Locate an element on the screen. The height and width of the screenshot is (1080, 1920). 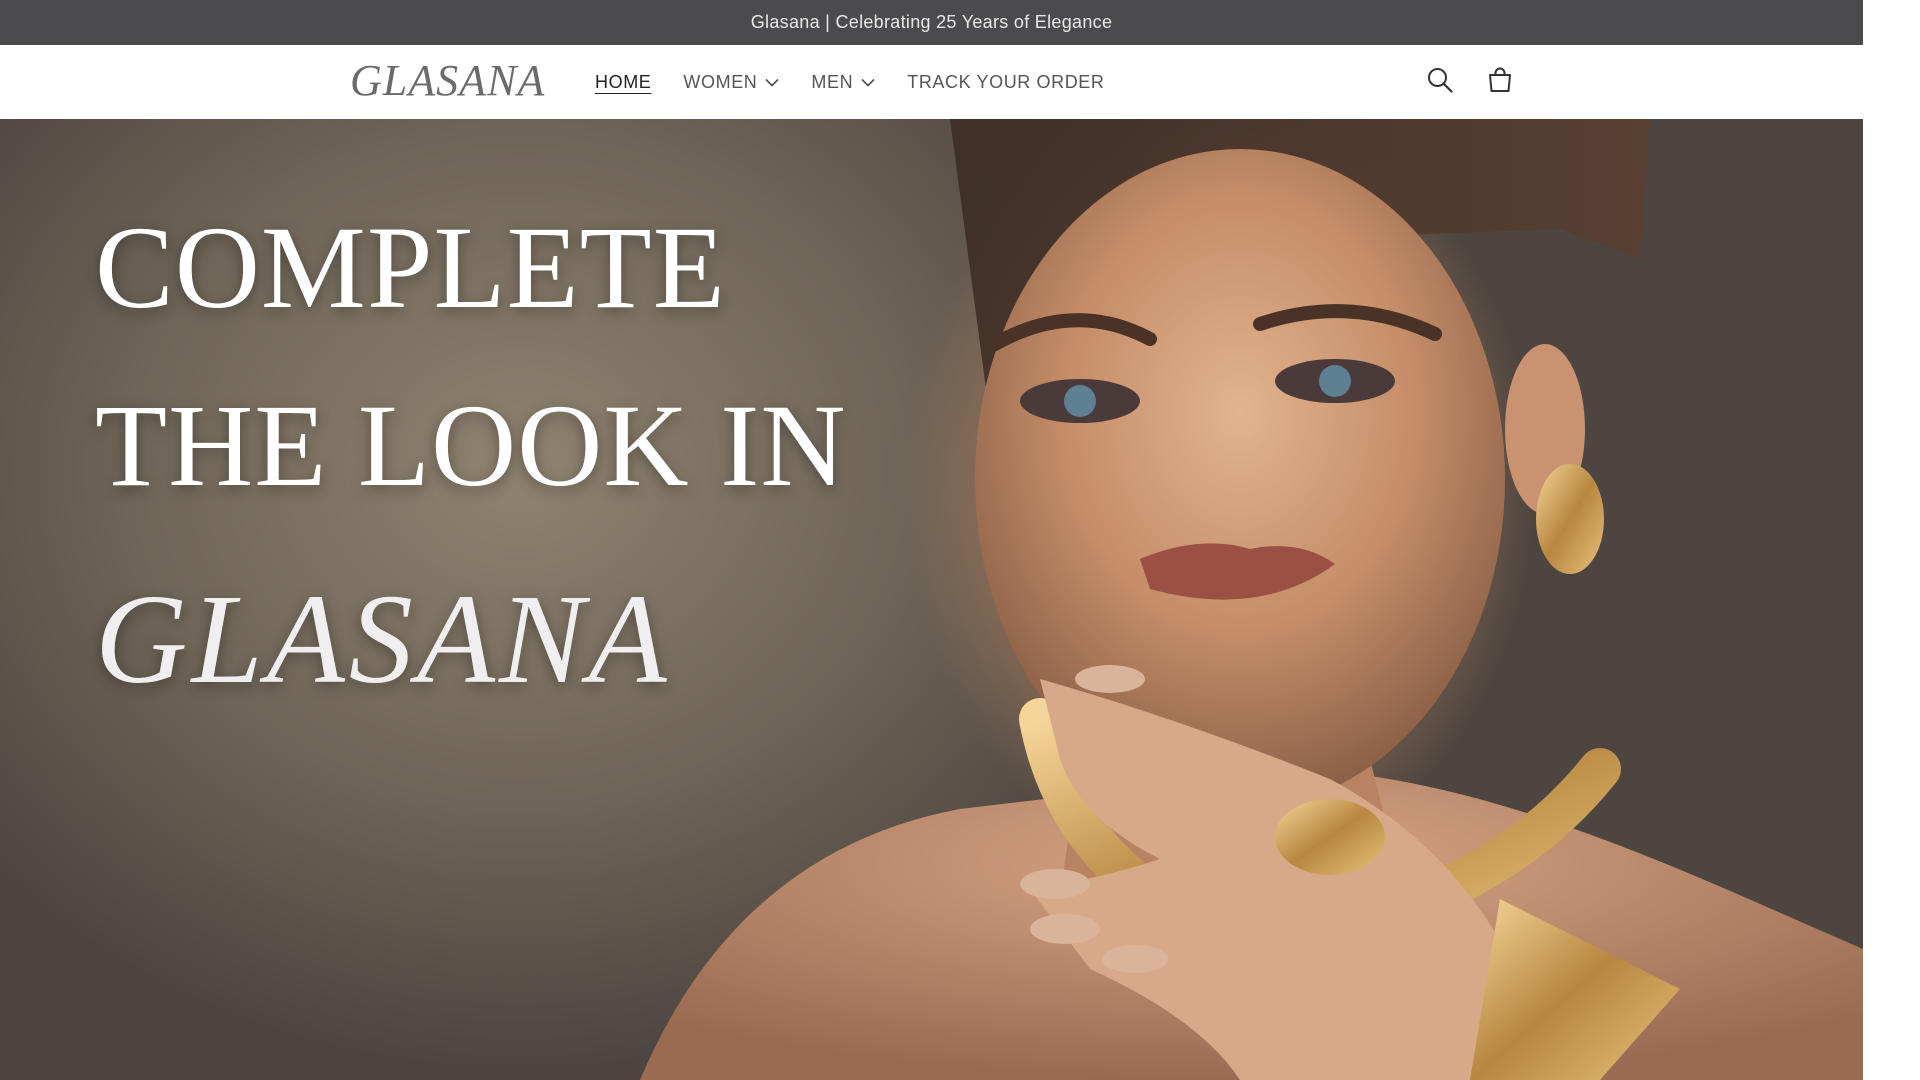
nav-item-women: WOMEN is located at coordinates (731, 82).